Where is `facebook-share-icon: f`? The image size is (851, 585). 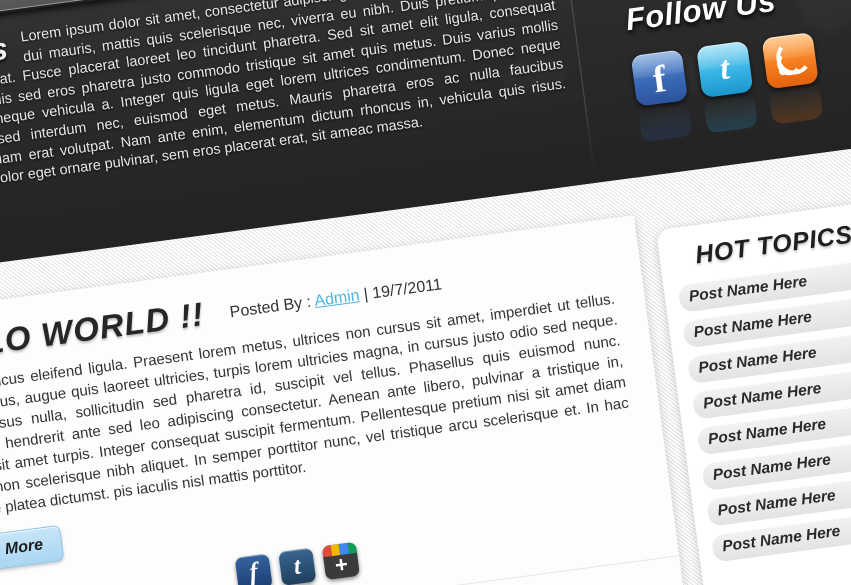 facebook-share-icon: f is located at coordinates (253, 569).